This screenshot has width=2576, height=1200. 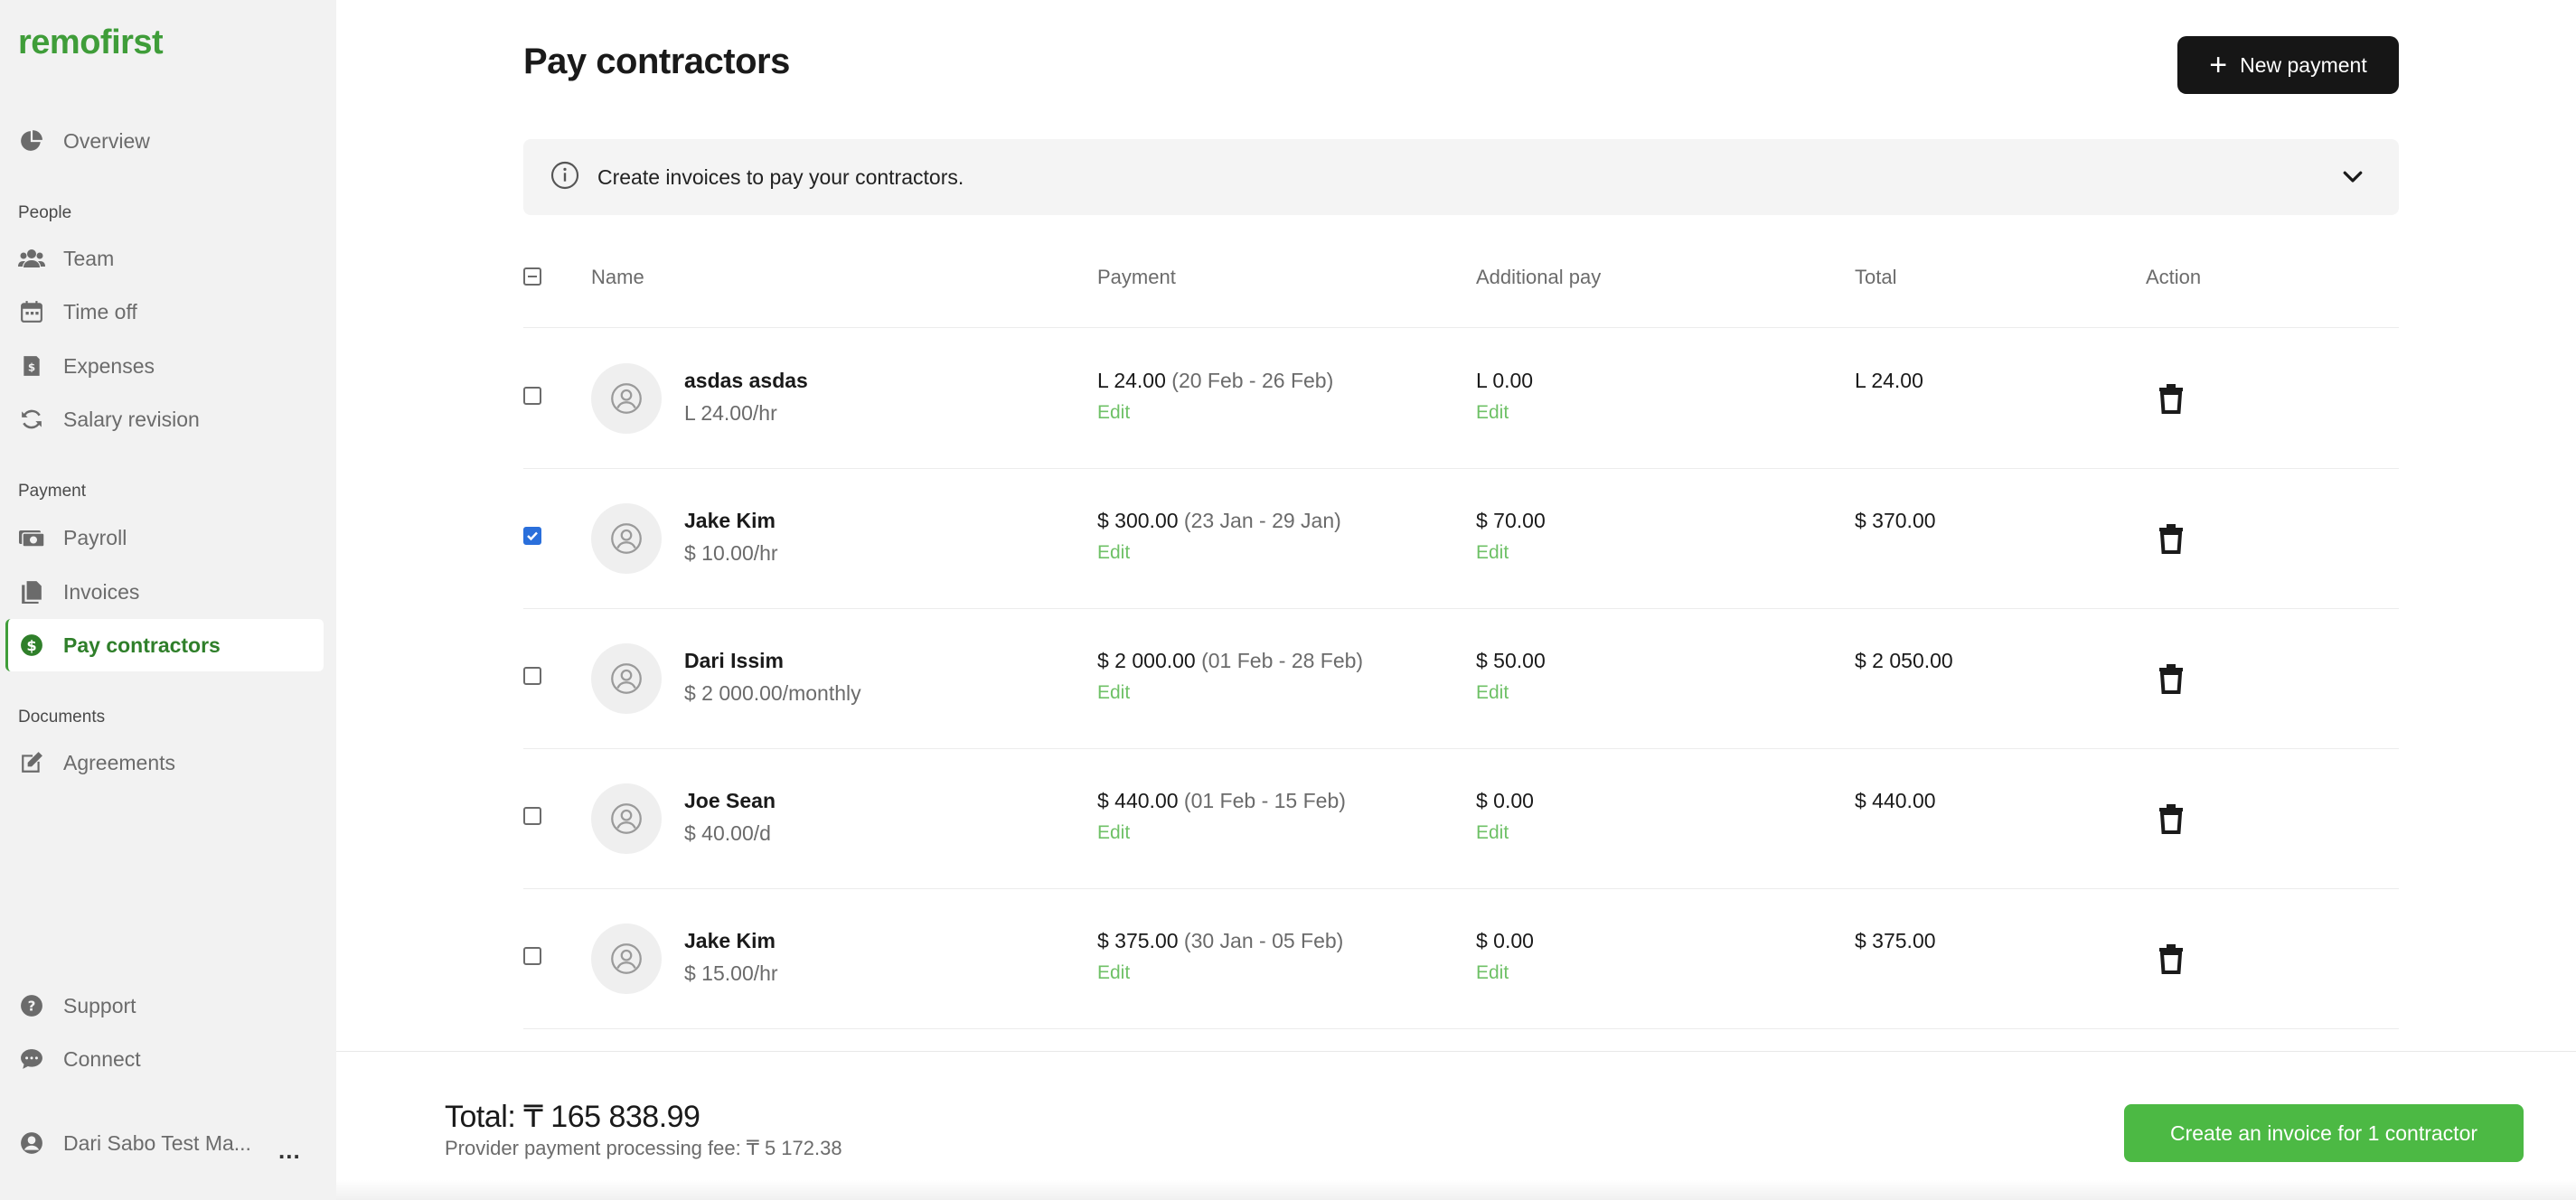 I want to click on check-icon, so click(x=533, y=536).